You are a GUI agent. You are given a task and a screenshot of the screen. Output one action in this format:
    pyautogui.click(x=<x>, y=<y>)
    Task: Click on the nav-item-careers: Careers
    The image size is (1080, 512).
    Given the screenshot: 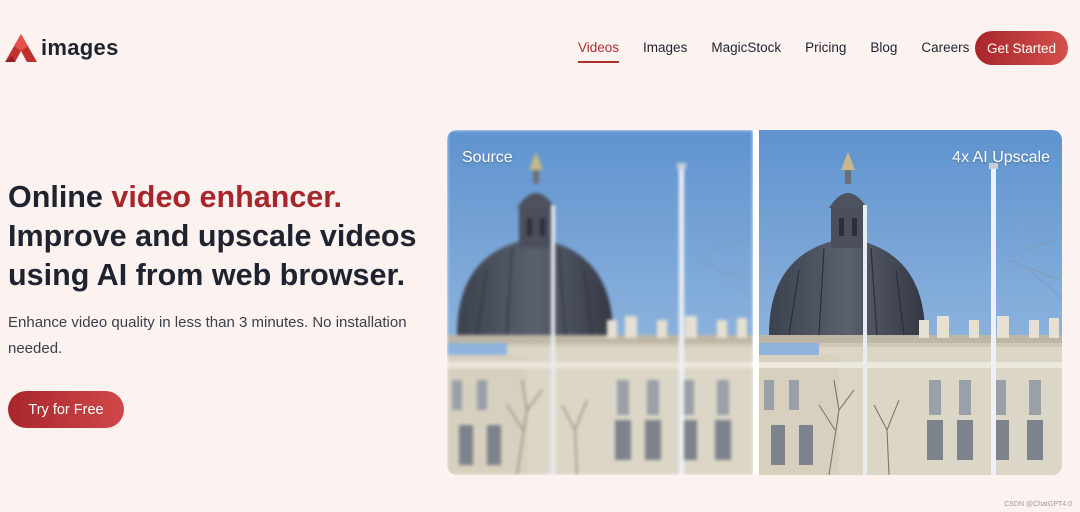 What is the action you would take?
    pyautogui.click(x=945, y=50)
    